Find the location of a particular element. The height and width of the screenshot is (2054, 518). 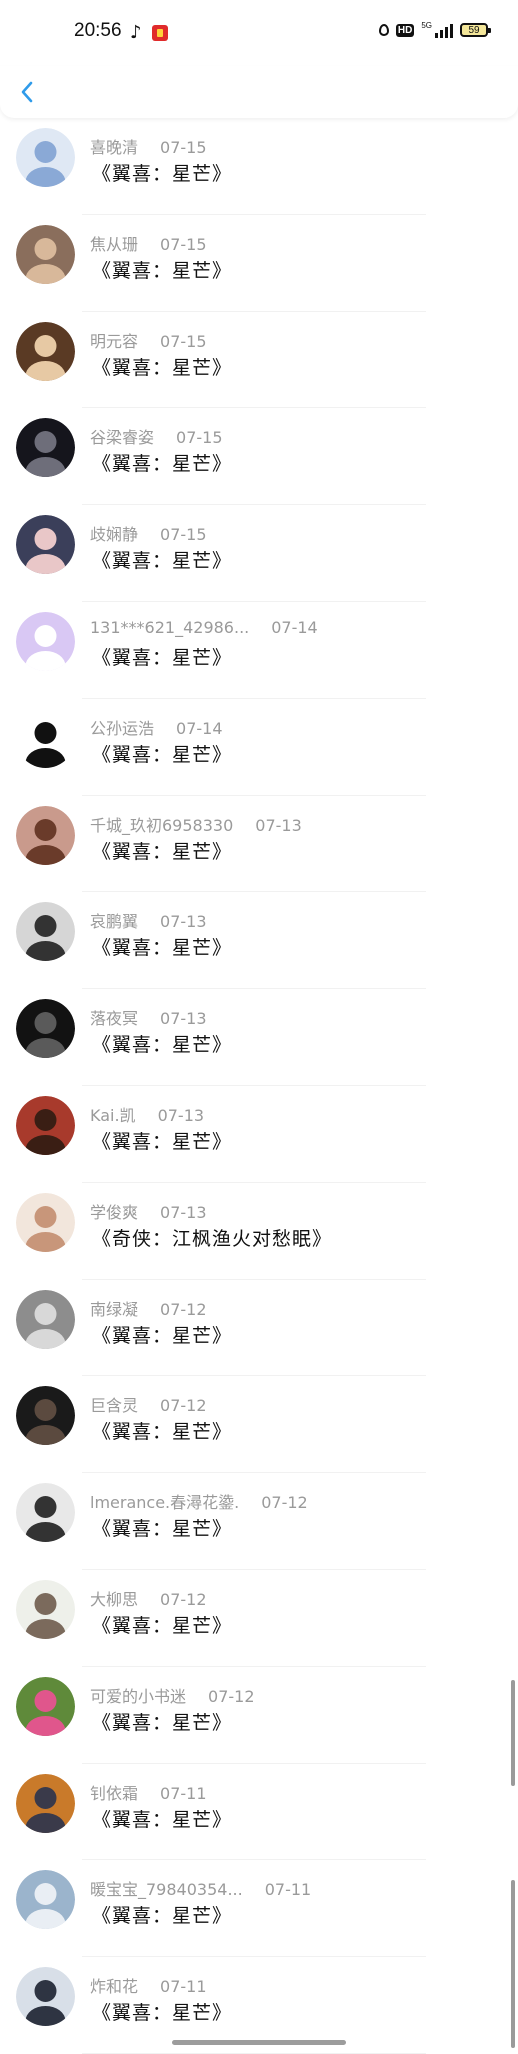

list-item: 巨含灵 07-12 《翼喜：星芒》 is located at coordinates (259, 1425).